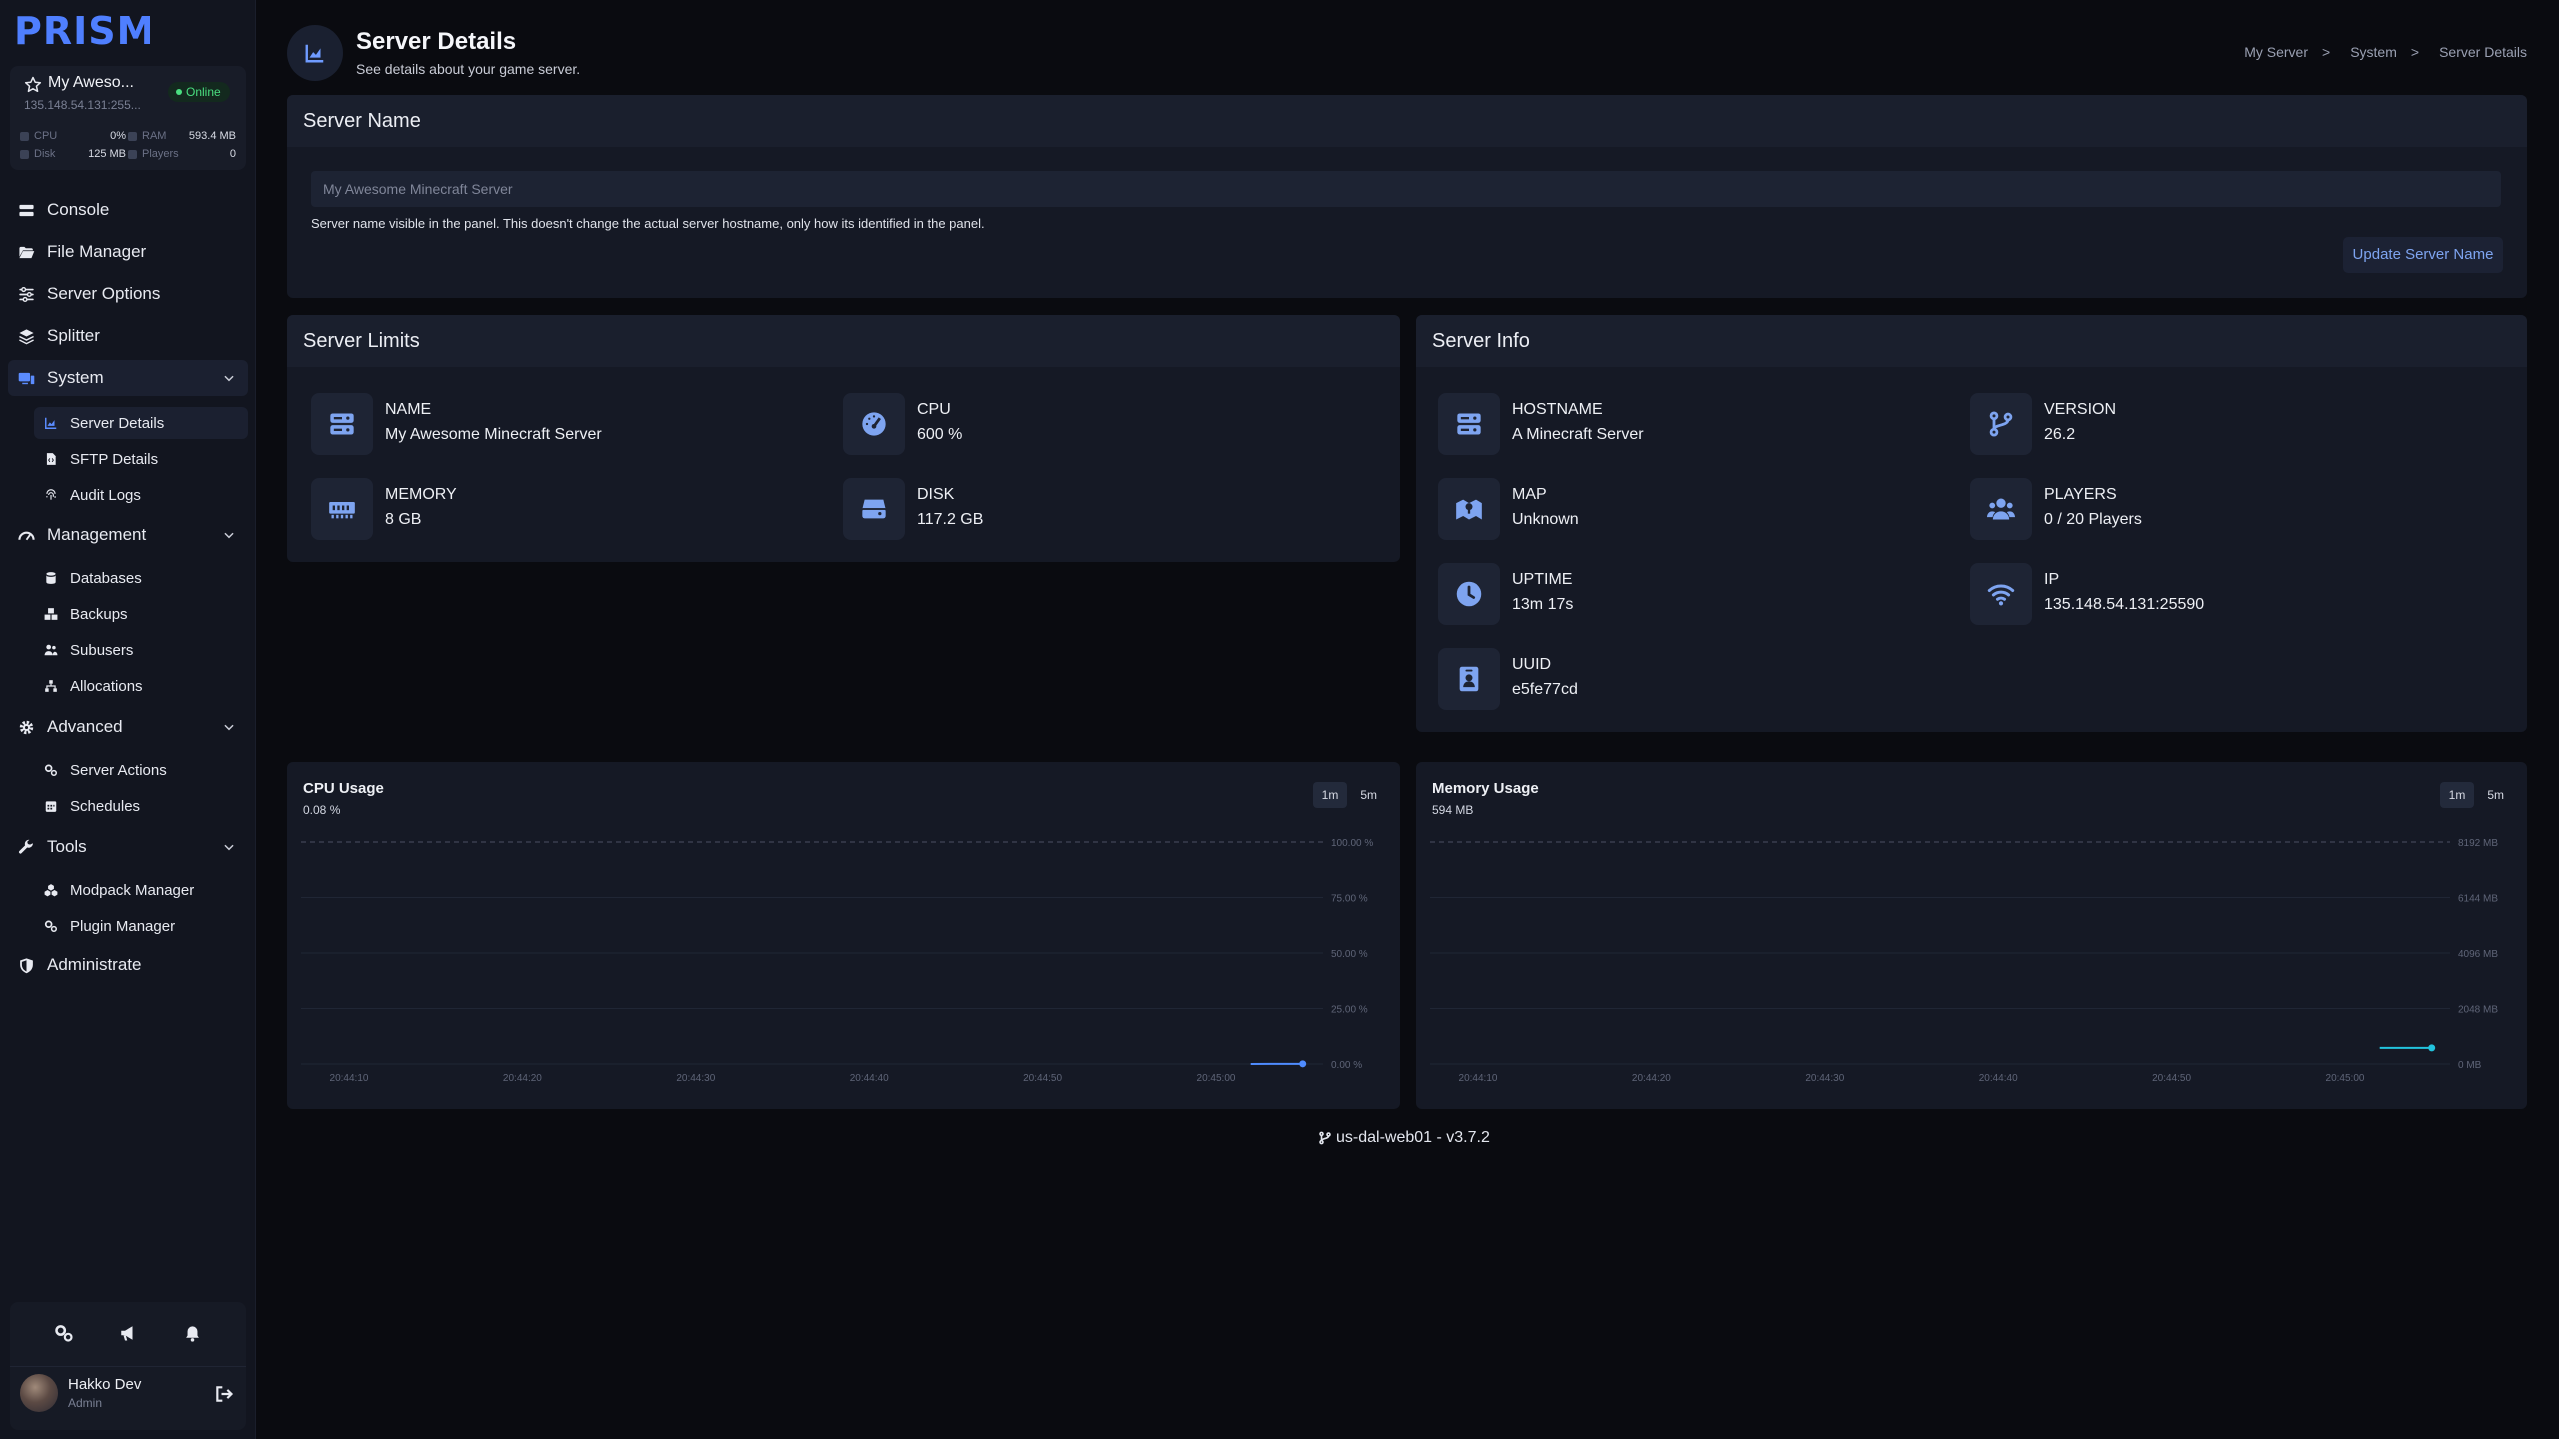 The height and width of the screenshot is (1439, 2559). Describe the element at coordinates (51, 578) in the screenshot. I see `database-icon` at that location.